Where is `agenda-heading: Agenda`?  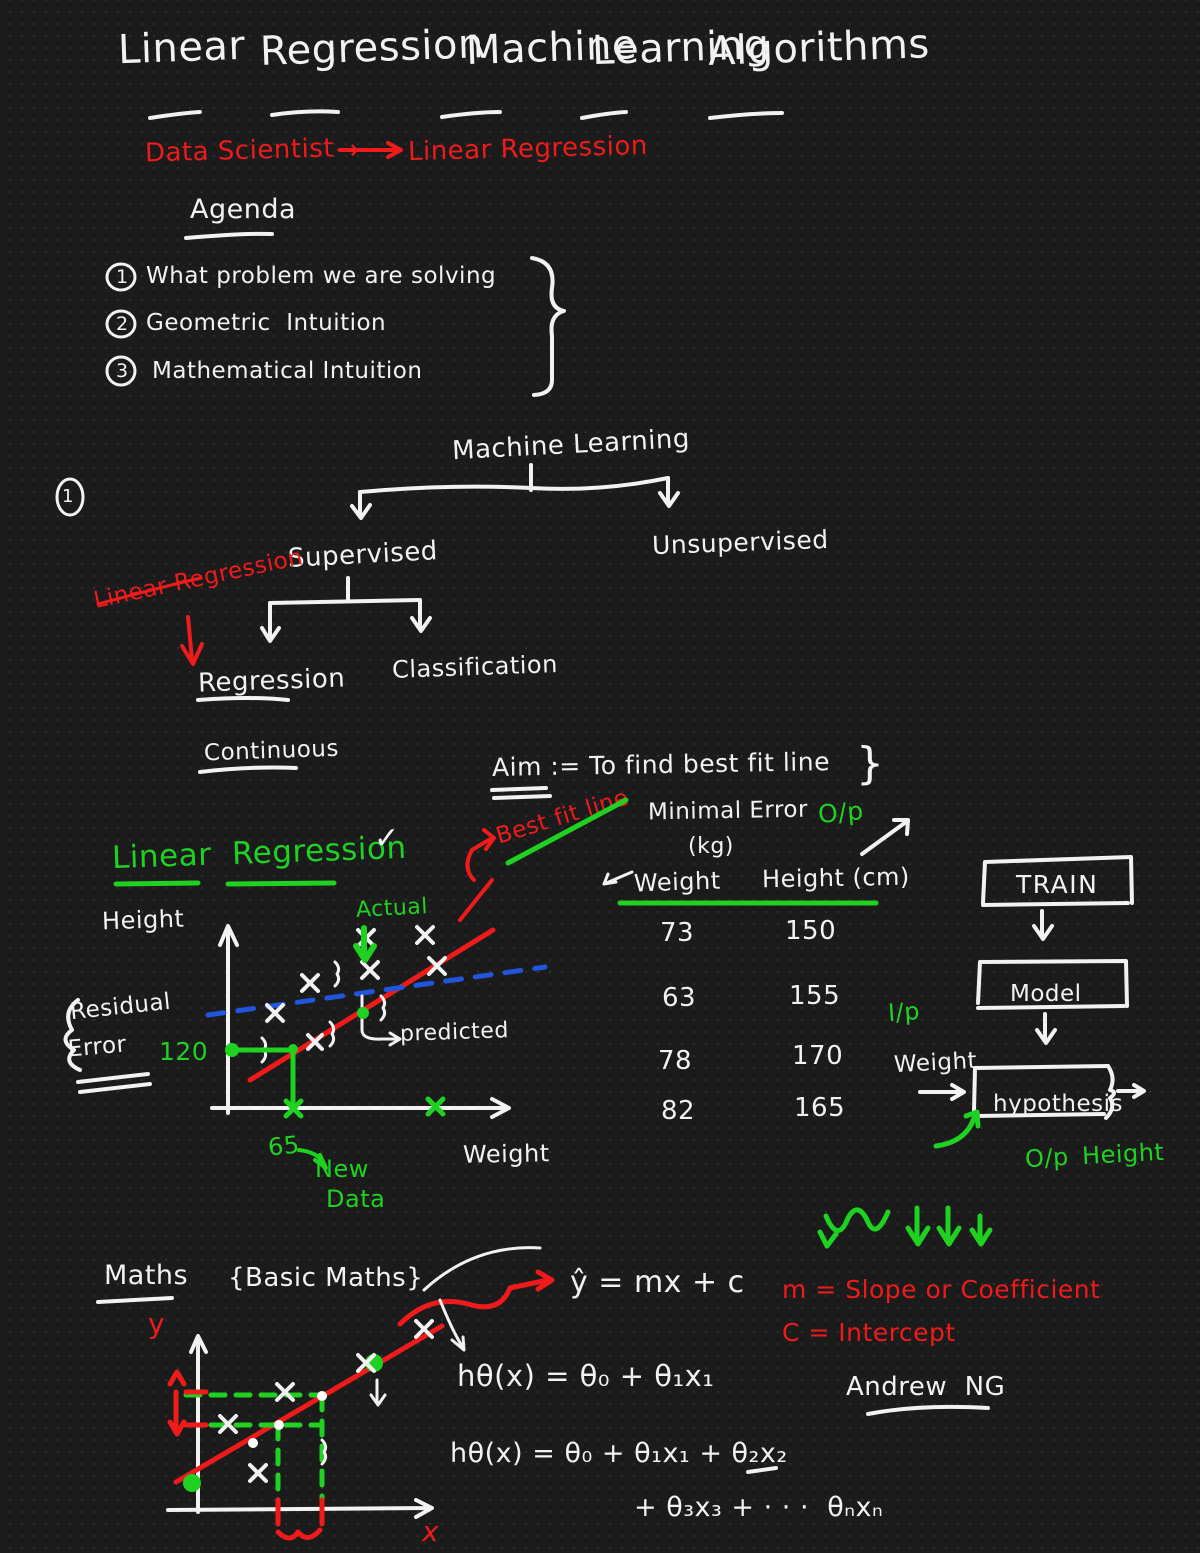
agenda-heading: Agenda is located at coordinates (243, 209).